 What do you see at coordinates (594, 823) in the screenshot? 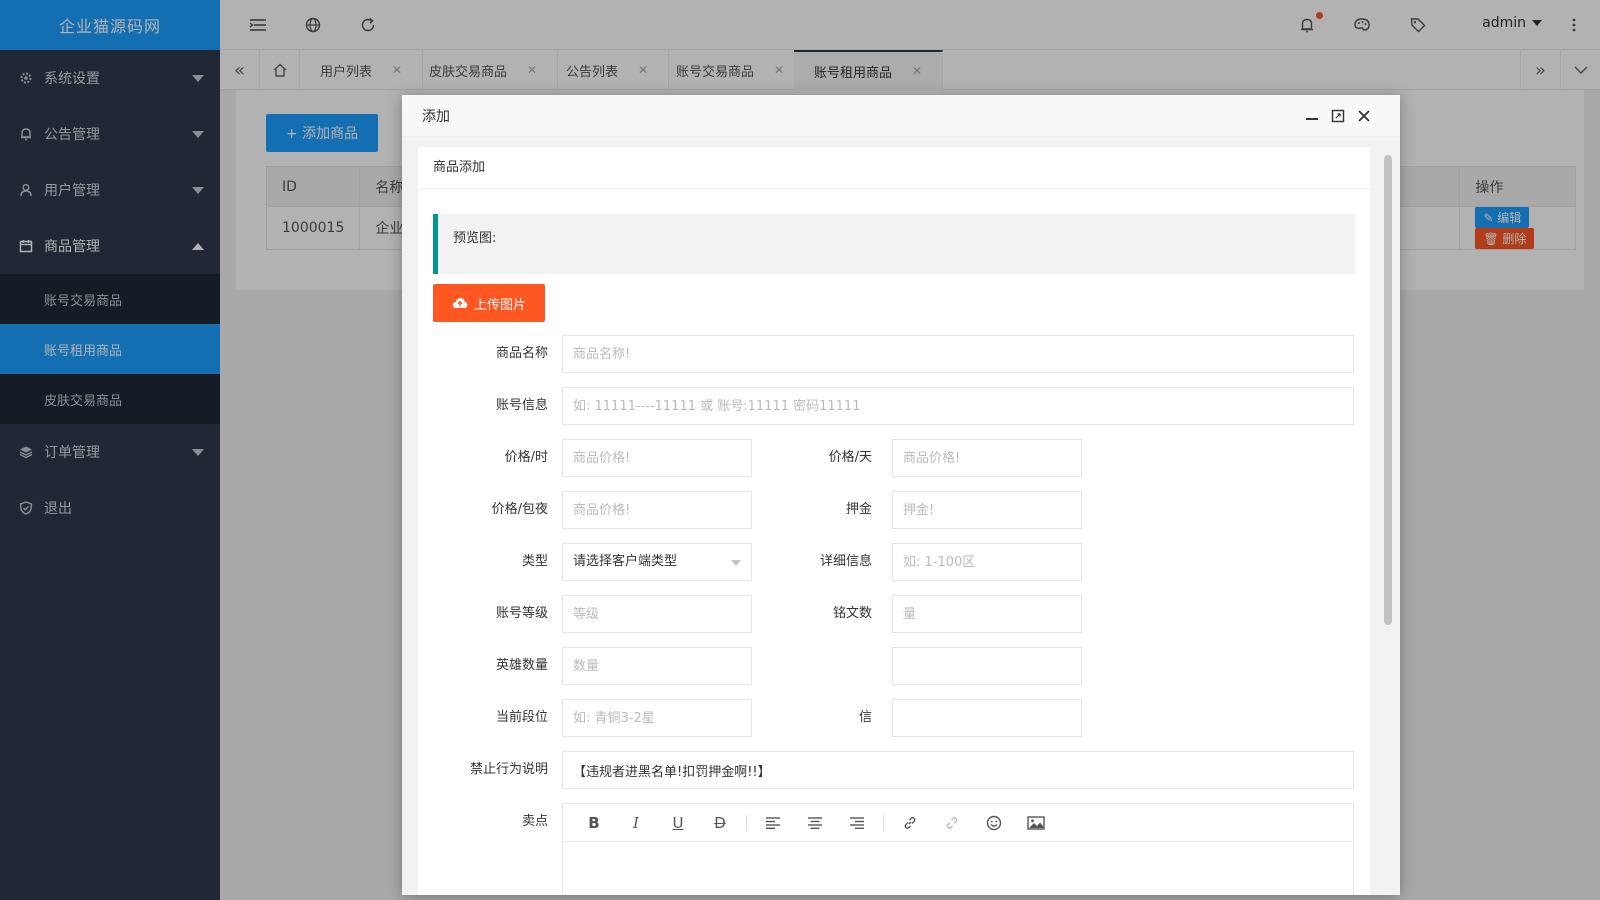
I see `bold-icon: B` at bounding box center [594, 823].